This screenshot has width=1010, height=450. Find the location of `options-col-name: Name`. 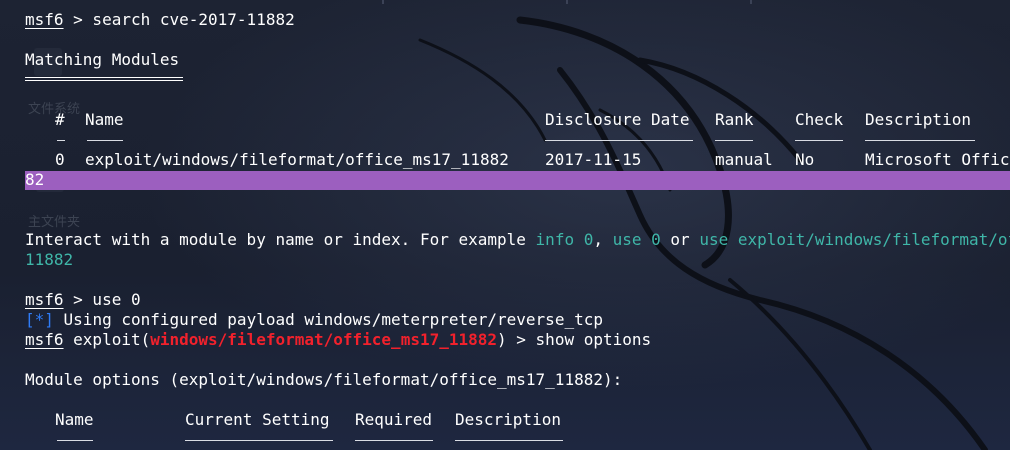

options-col-name: Name is located at coordinates (74, 419).